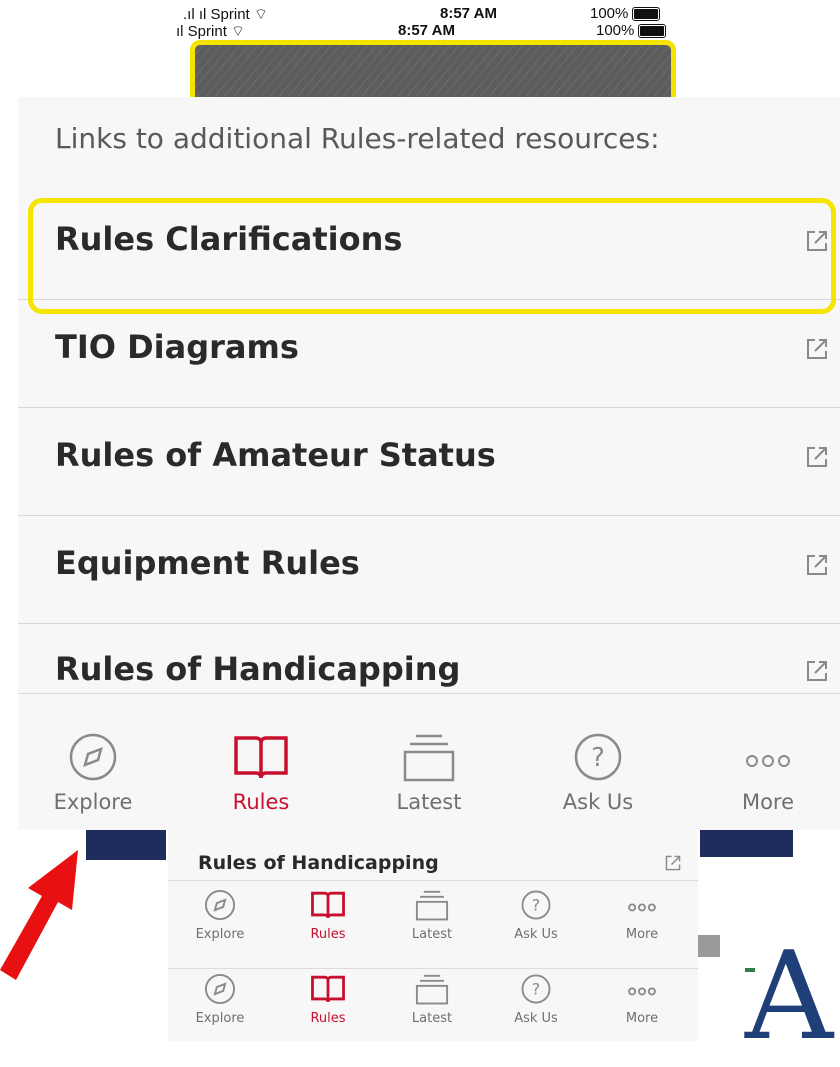 The height and width of the screenshot is (1067, 840). Describe the element at coordinates (318, 863) in the screenshot. I see `small-link-label: Rules of Handicapping` at that location.